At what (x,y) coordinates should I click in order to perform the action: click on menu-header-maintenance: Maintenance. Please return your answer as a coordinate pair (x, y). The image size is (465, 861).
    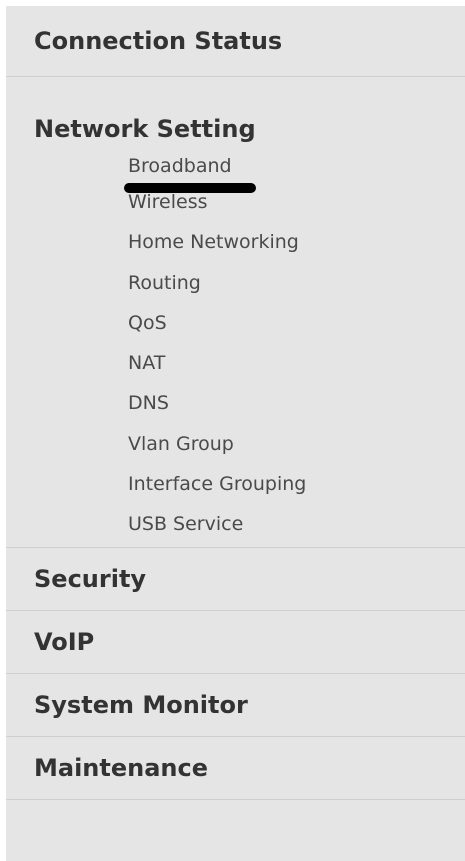
    Looking at the image, I should click on (235, 768).